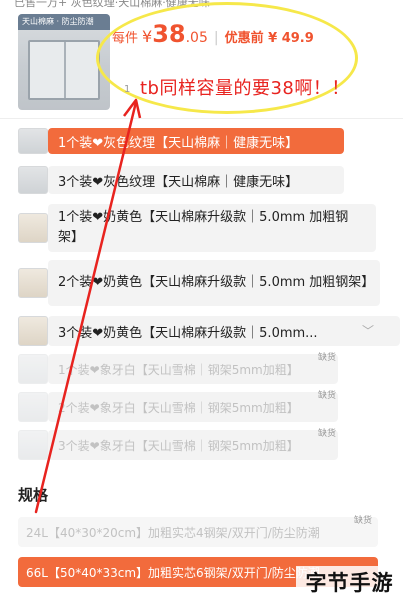 Image resolution: width=403 pixels, height=600 pixels. I want to click on option-item-6: 1个装❤象牙白【天山雪棉｜钢架5mm加粗】, so click(178, 369).